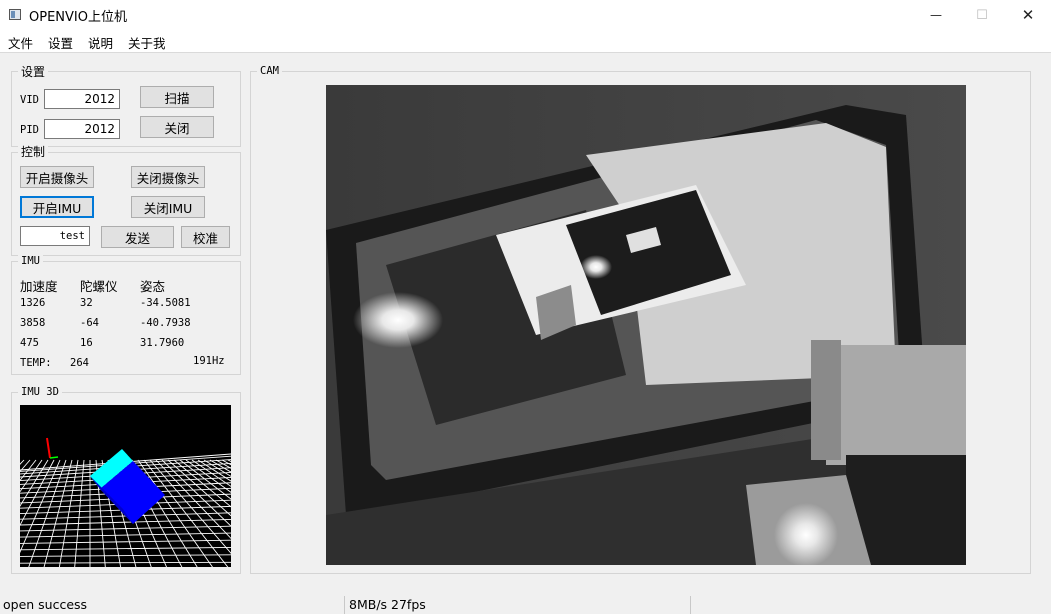 The width and height of the screenshot is (1051, 614). Describe the element at coordinates (387, 604) in the screenshot. I see `status-throughput: 8MB/s 27fps` at that location.